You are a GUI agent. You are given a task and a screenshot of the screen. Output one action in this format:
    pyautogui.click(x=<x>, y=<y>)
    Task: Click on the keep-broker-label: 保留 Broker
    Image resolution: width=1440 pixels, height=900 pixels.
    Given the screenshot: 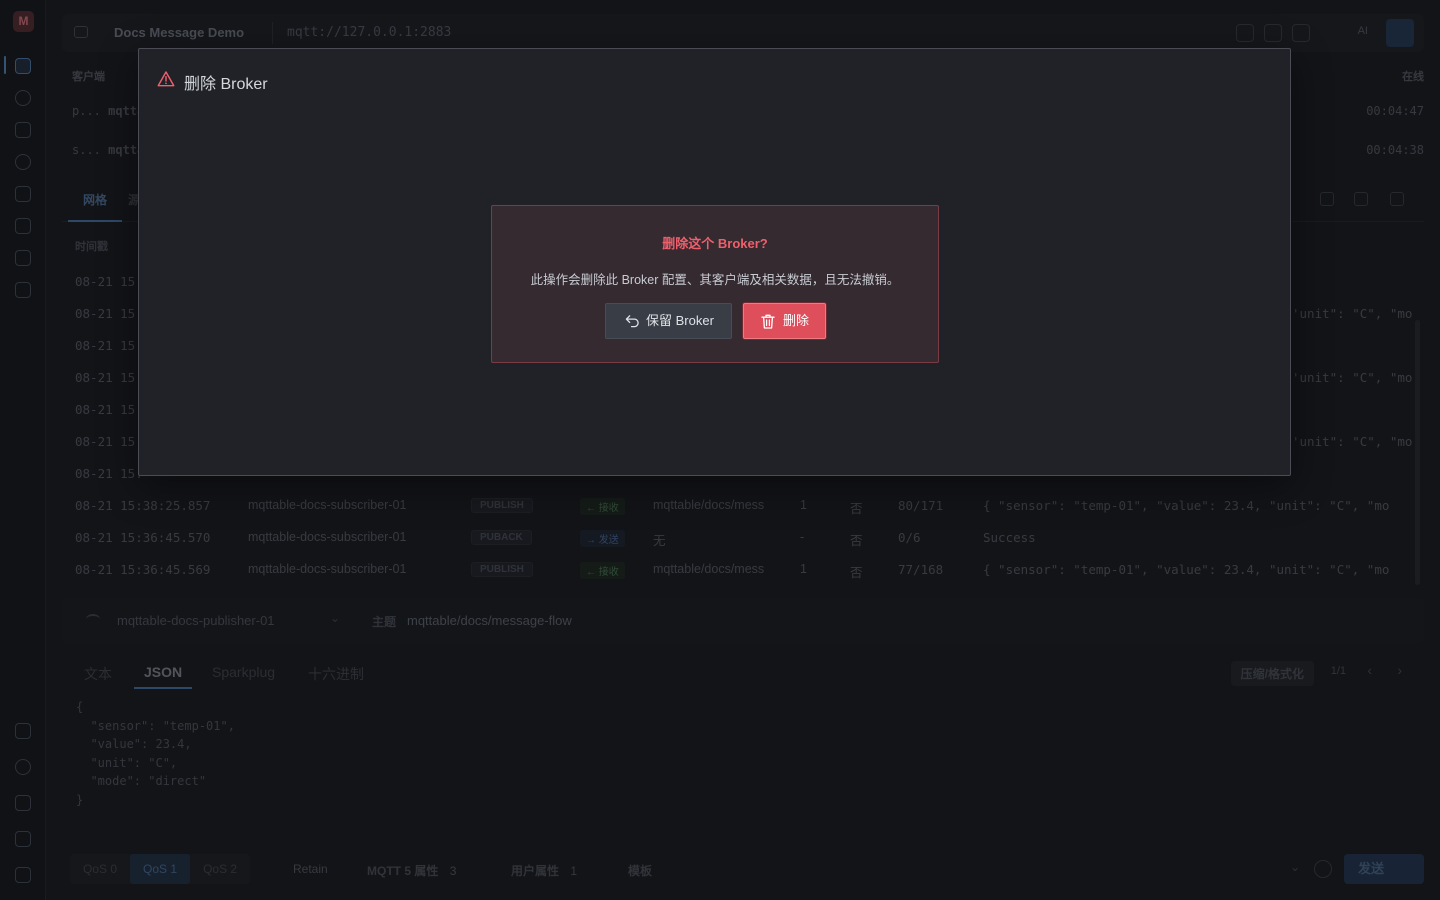 What is the action you would take?
    pyautogui.click(x=680, y=320)
    